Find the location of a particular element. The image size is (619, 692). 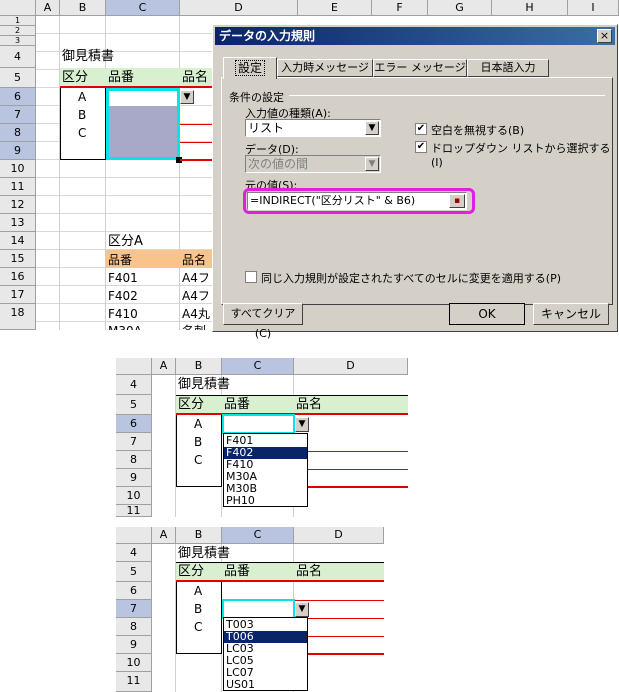

quote-title: 御見積書 is located at coordinates (88, 56).